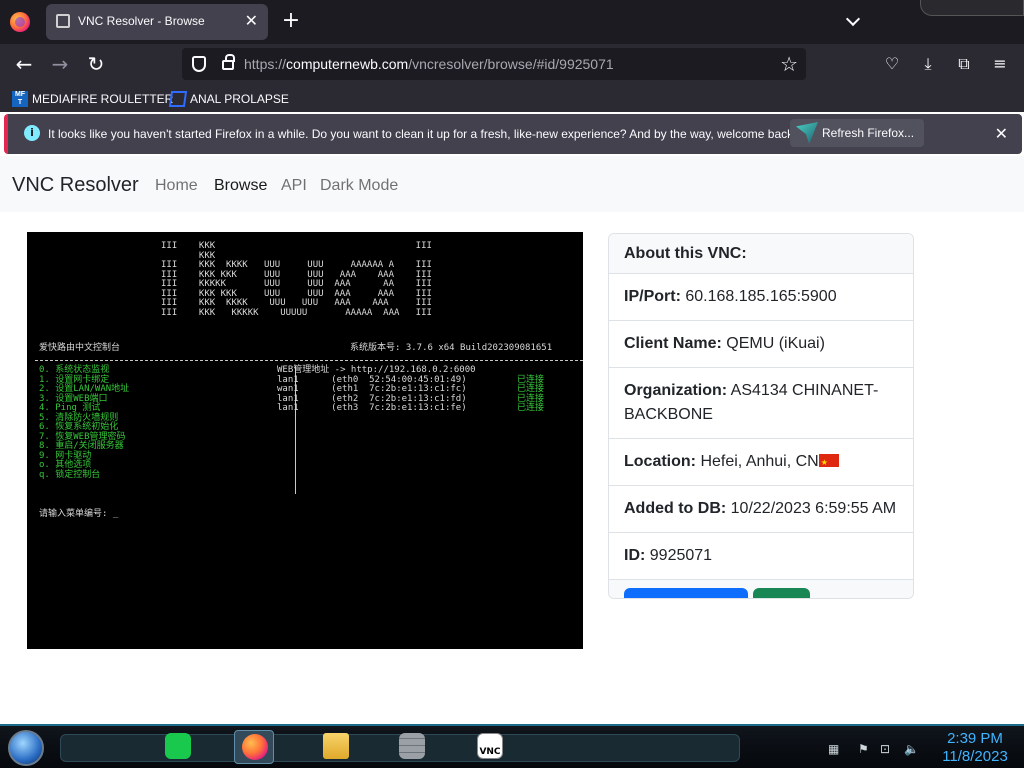 This screenshot has height=770, width=1024. What do you see at coordinates (635, 555) in the screenshot?
I see `row-label: ID:` at bounding box center [635, 555].